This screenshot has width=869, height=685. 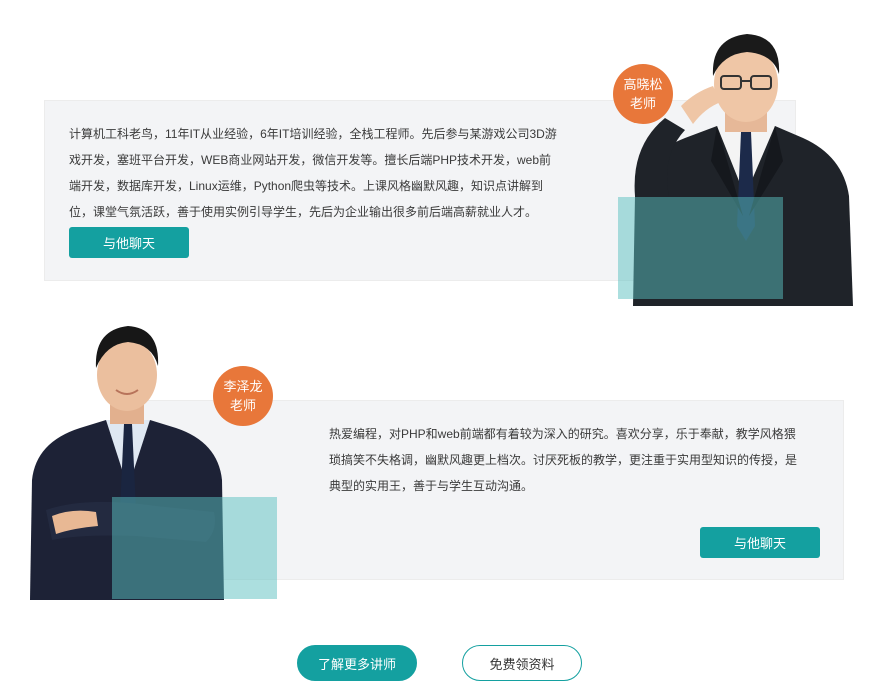 I want to click on free-materials-button: 免费领资料, so click(x=522, y=663).